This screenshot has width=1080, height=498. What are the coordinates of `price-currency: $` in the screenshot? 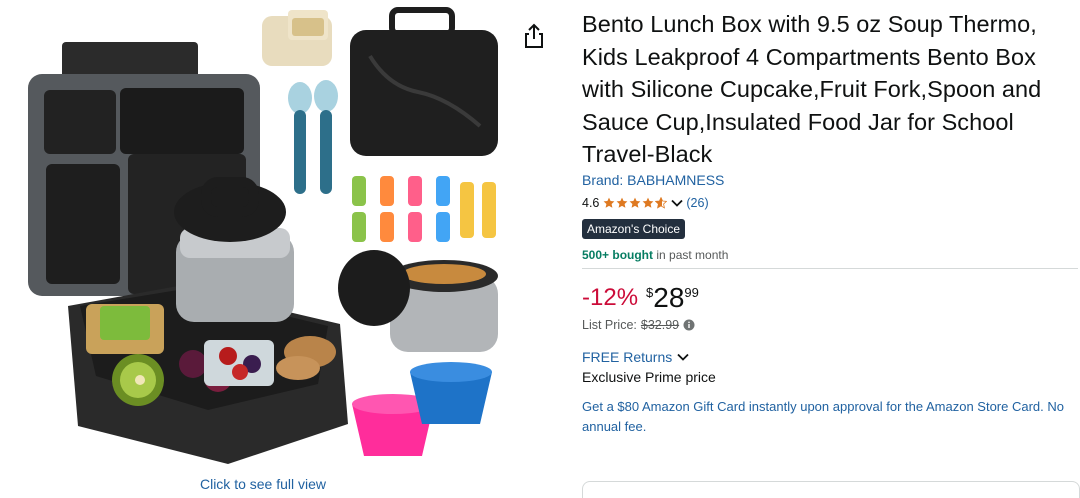 It's located at (650, 292).